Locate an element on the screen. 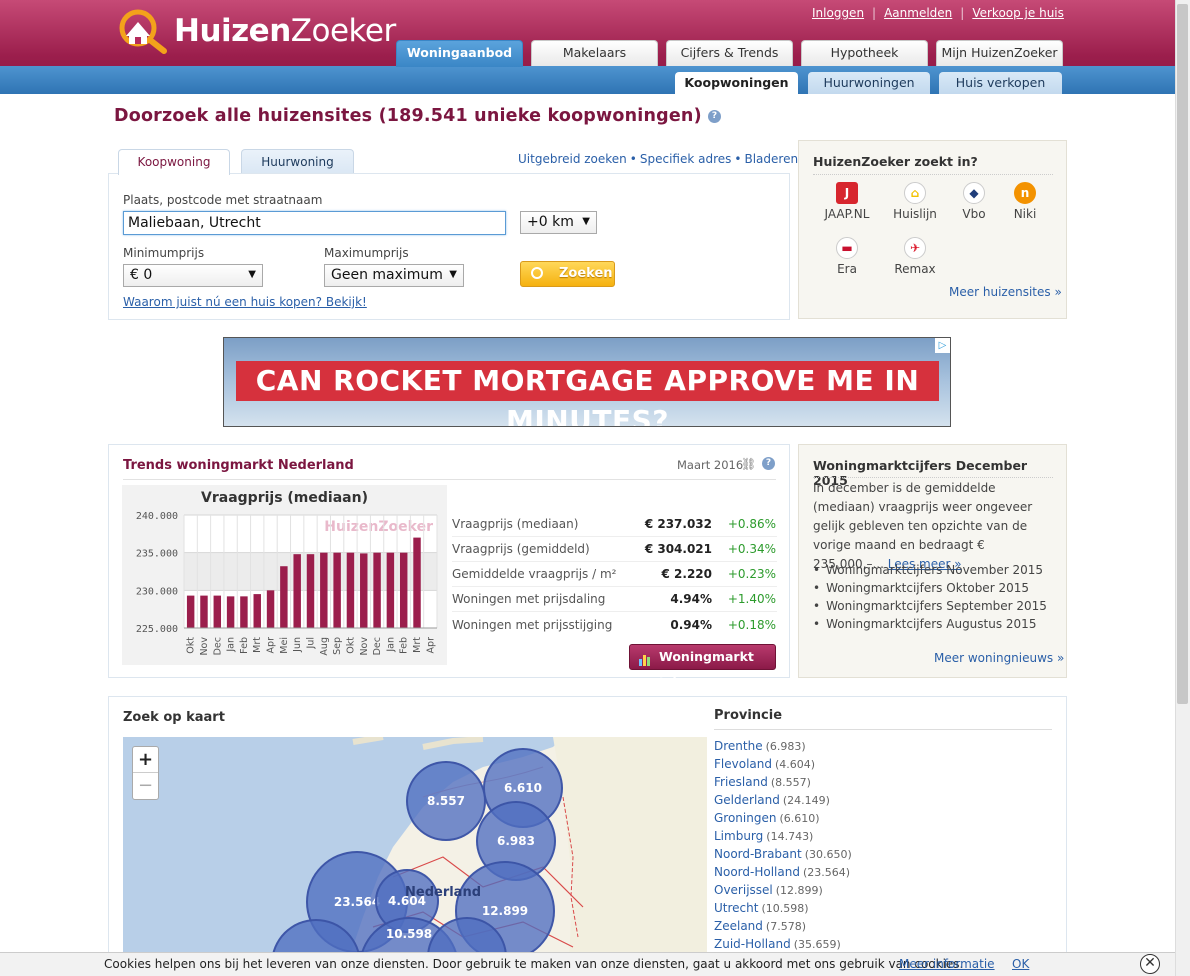  site-niki: n Niki is located at coordinates (1025, 201).